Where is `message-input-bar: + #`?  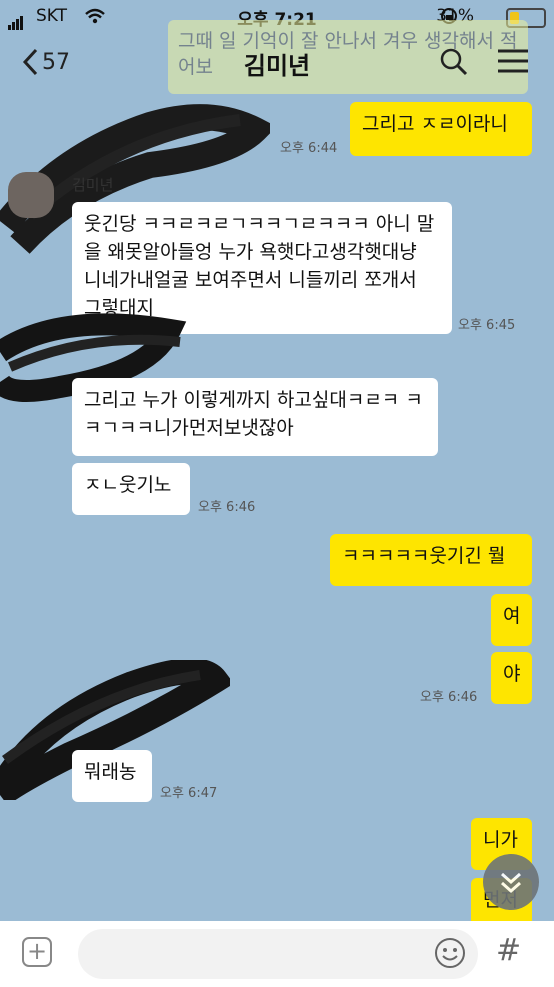 message-input-bar: + # is located at coordinates (277, 954).